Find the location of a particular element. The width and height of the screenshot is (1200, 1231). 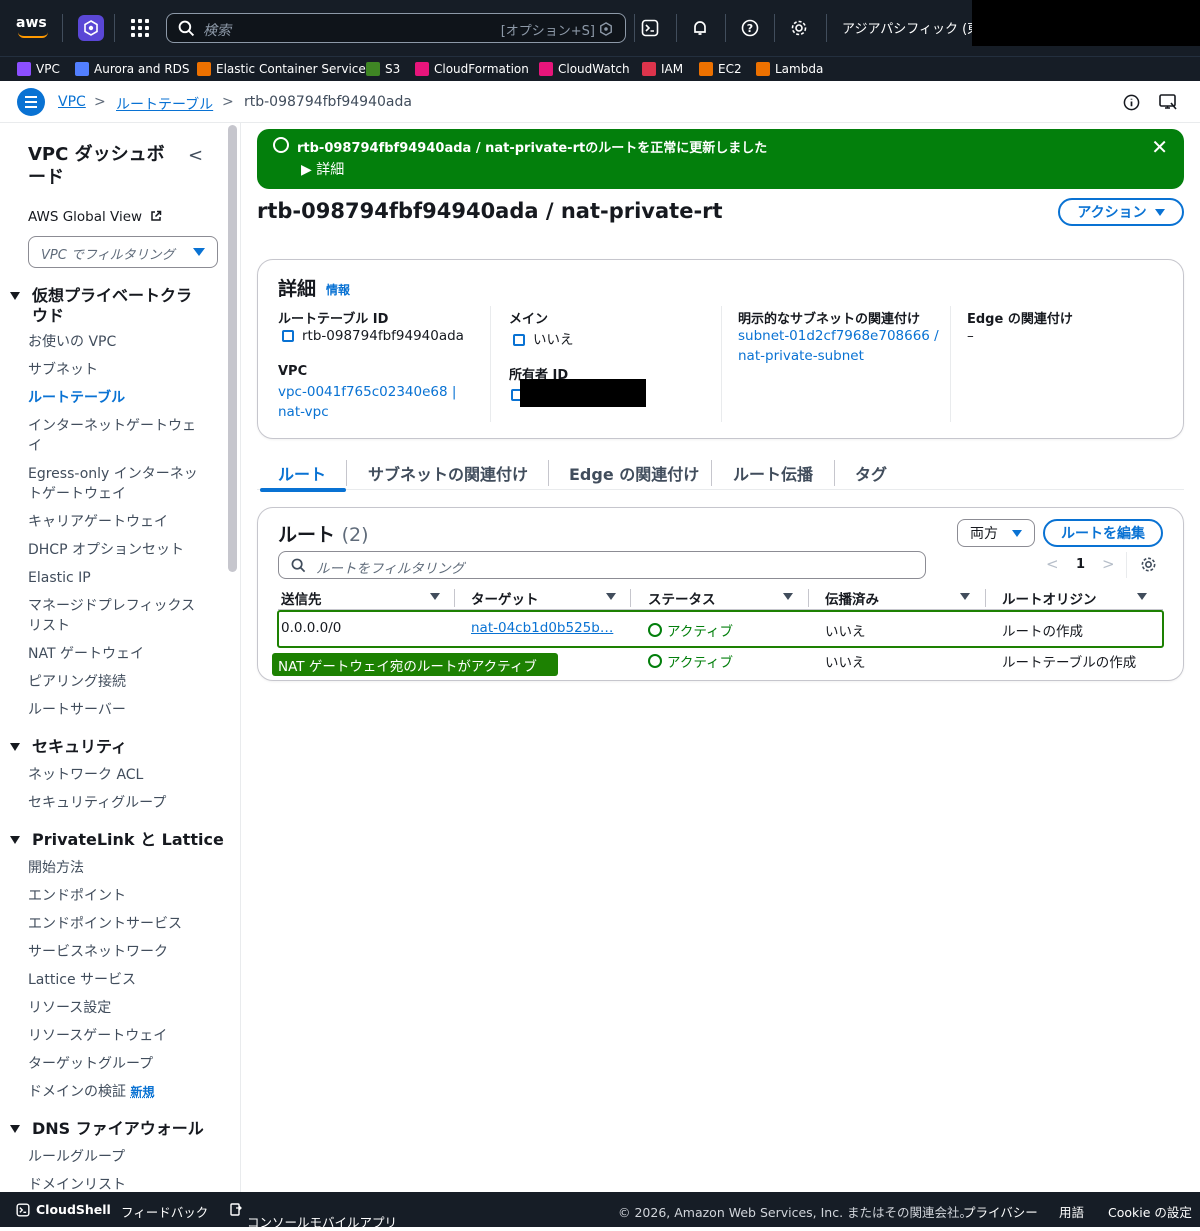

table-settings-gear-icon is located at coordinates (1148, 566).